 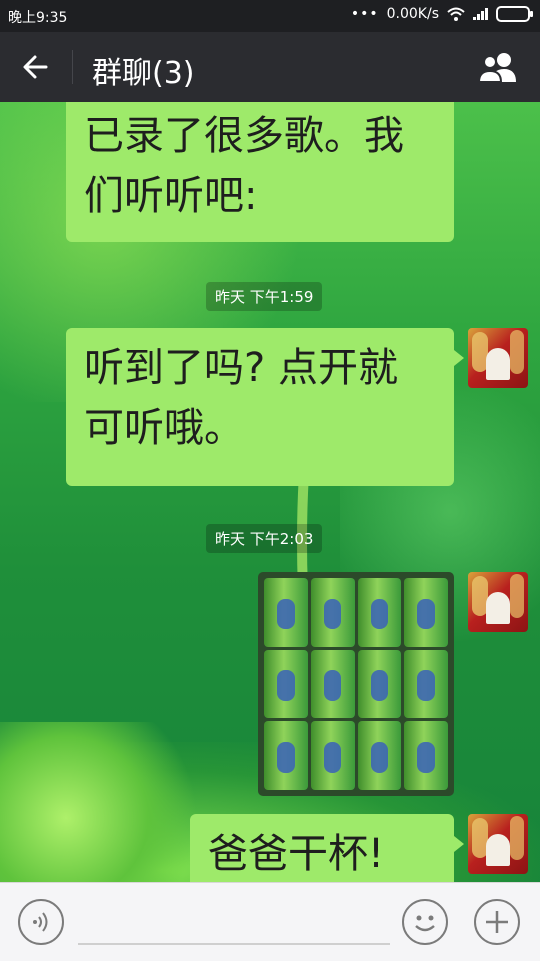 I want to click on message-timestamp: 昨天 下午2:03, so click(x=264, y=538).